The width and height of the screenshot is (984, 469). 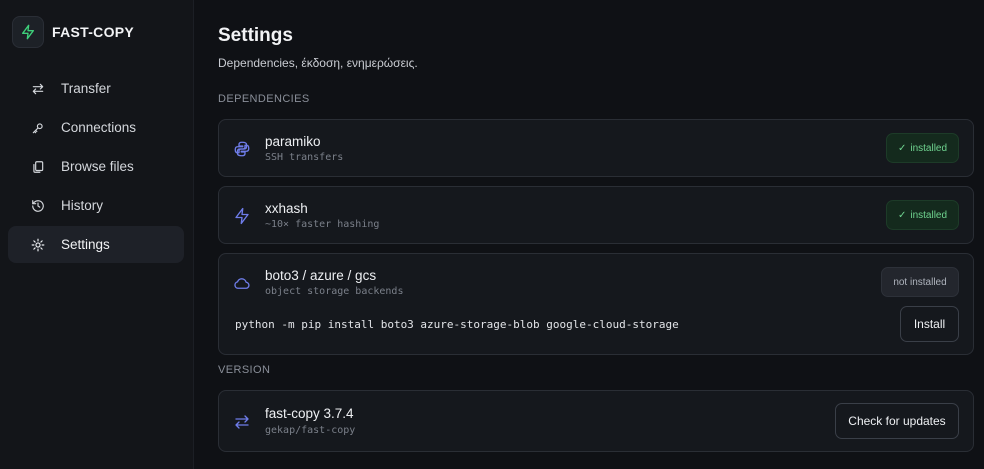 I want to click on sidebar-item-connections: Connections, so click(x=96, y=127).